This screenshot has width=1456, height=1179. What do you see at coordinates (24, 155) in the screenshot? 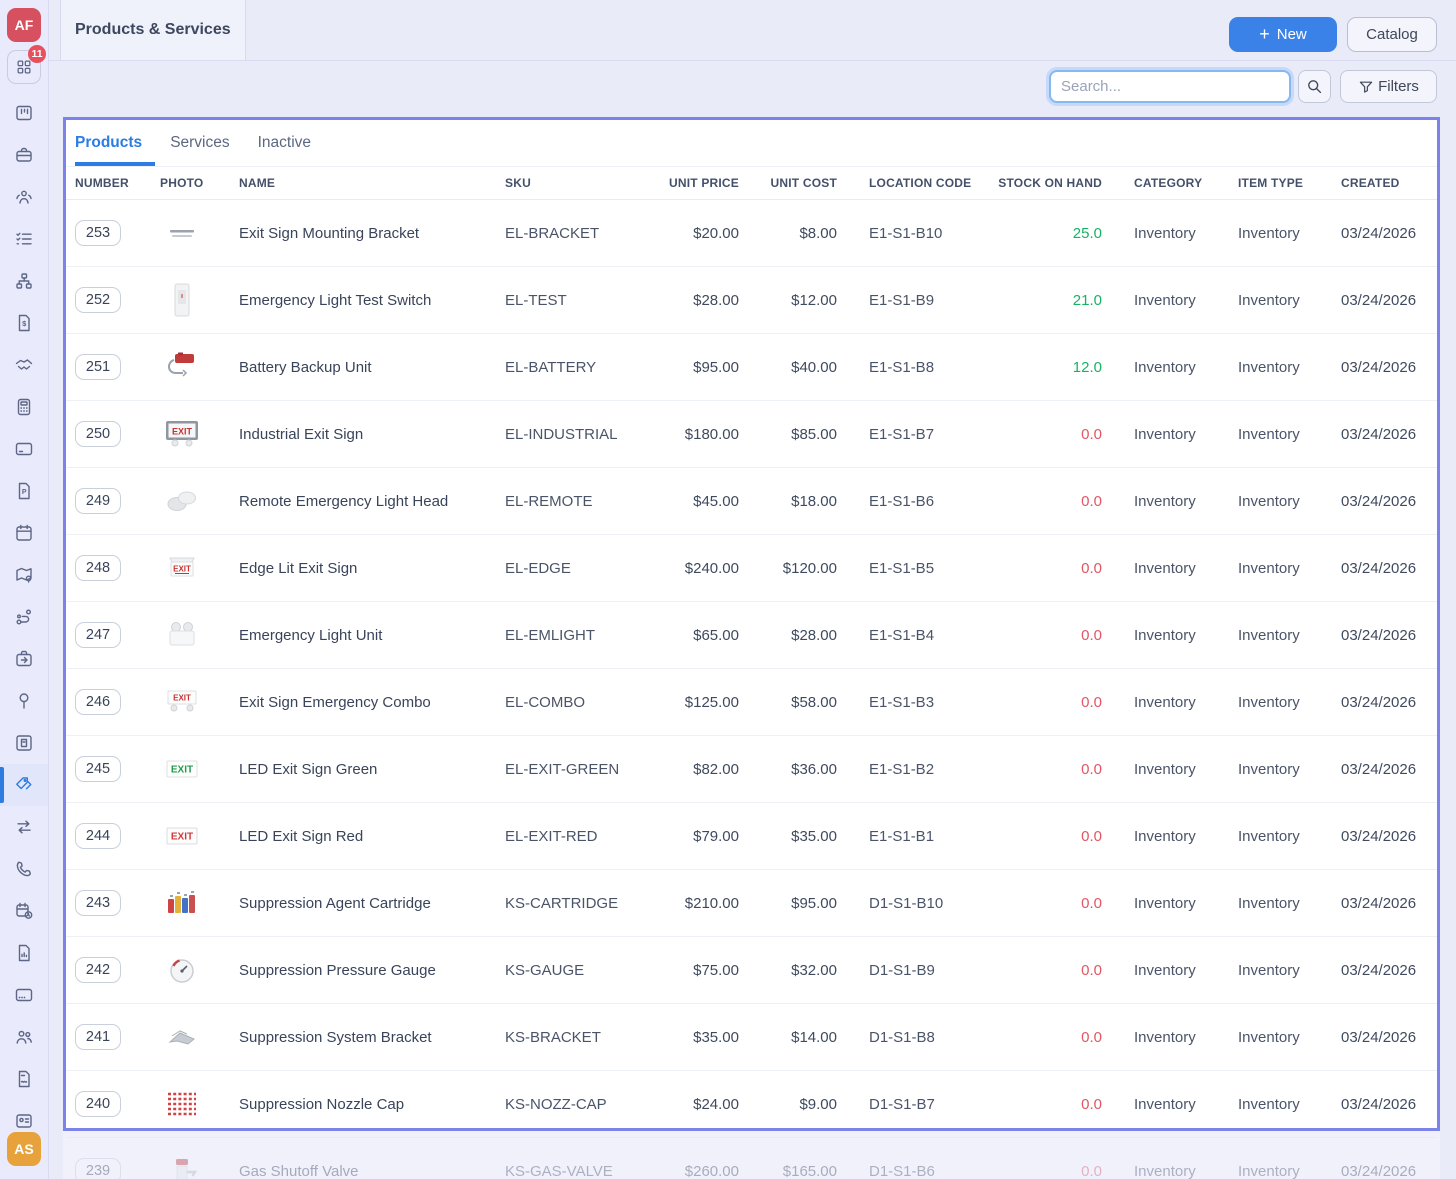
I see `sidebar-item-briefcase` at bounding box center [24, 155].